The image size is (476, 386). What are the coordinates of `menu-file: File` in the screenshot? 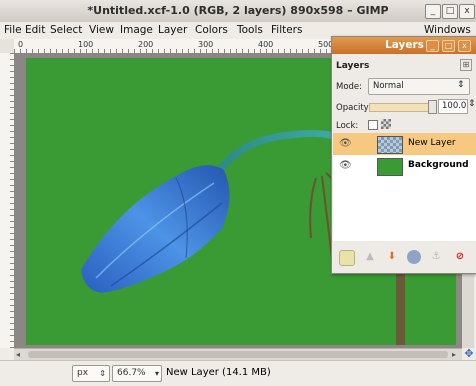 It's located at (13, 30).